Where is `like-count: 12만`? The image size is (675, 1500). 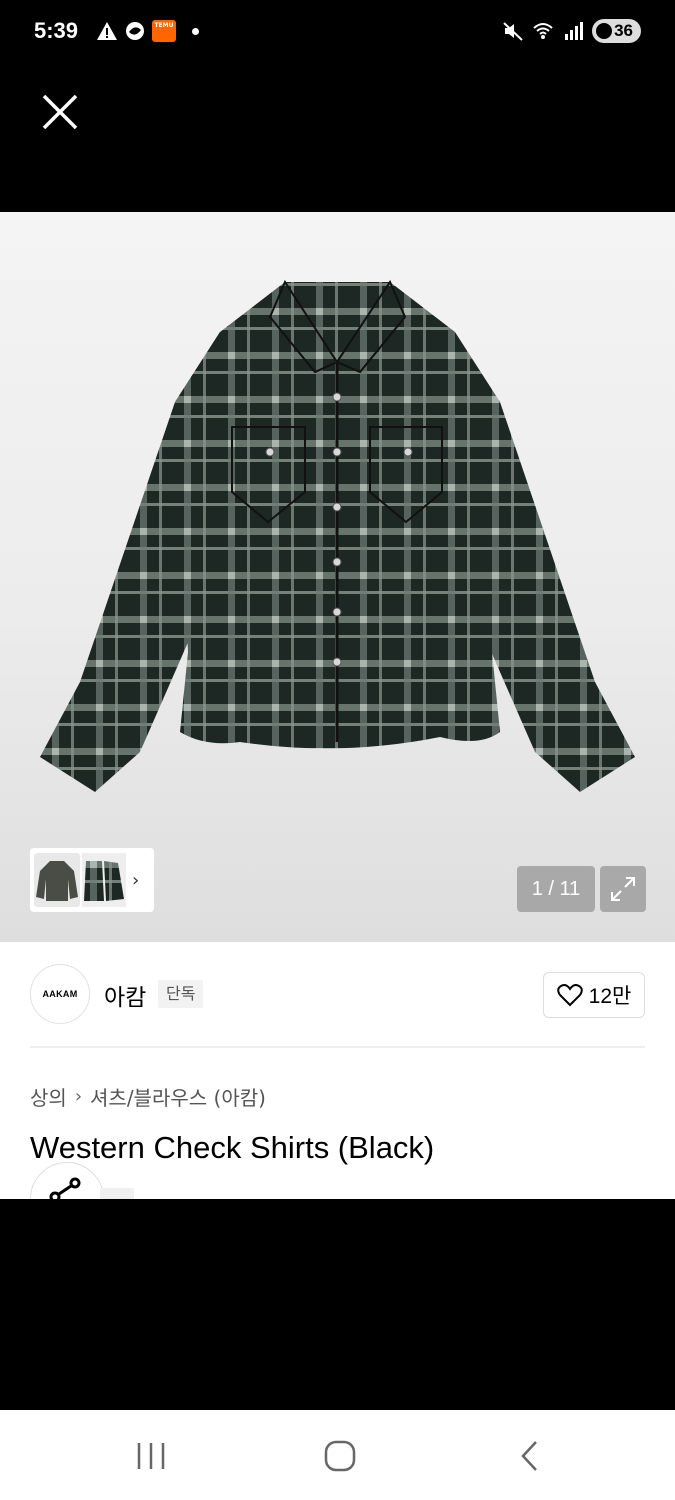
like-count: 12만 is located at coordinates (610, 996).